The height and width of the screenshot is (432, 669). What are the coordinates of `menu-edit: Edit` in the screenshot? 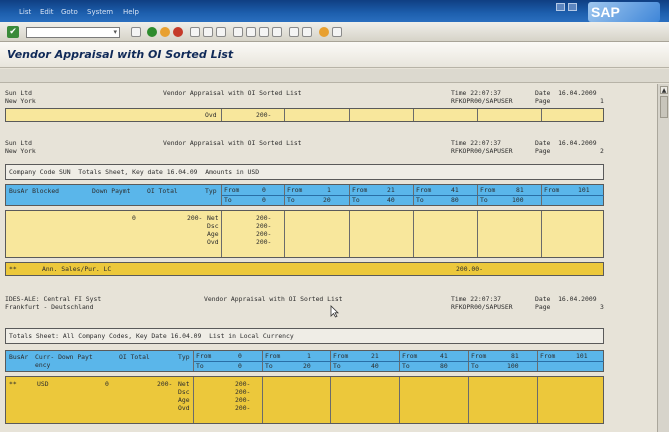 It's located at (47, 12).